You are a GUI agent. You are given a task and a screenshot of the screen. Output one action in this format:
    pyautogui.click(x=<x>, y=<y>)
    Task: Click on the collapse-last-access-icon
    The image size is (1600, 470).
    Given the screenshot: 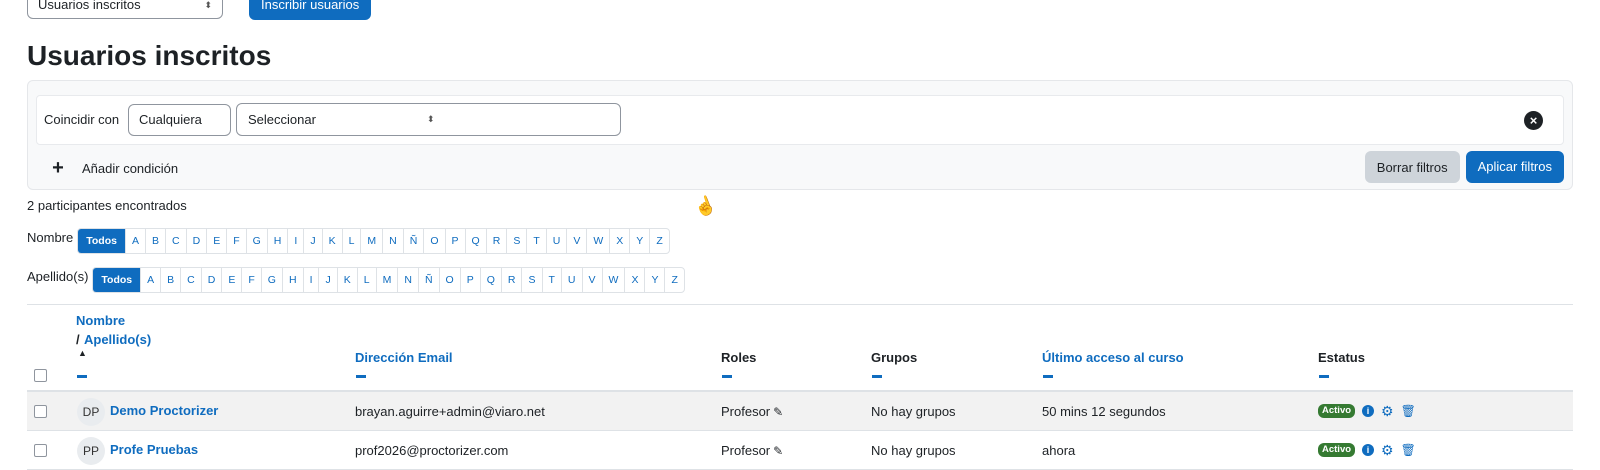 What is the action you would take?
    pyautogui.click(x=1048, y=376)
    